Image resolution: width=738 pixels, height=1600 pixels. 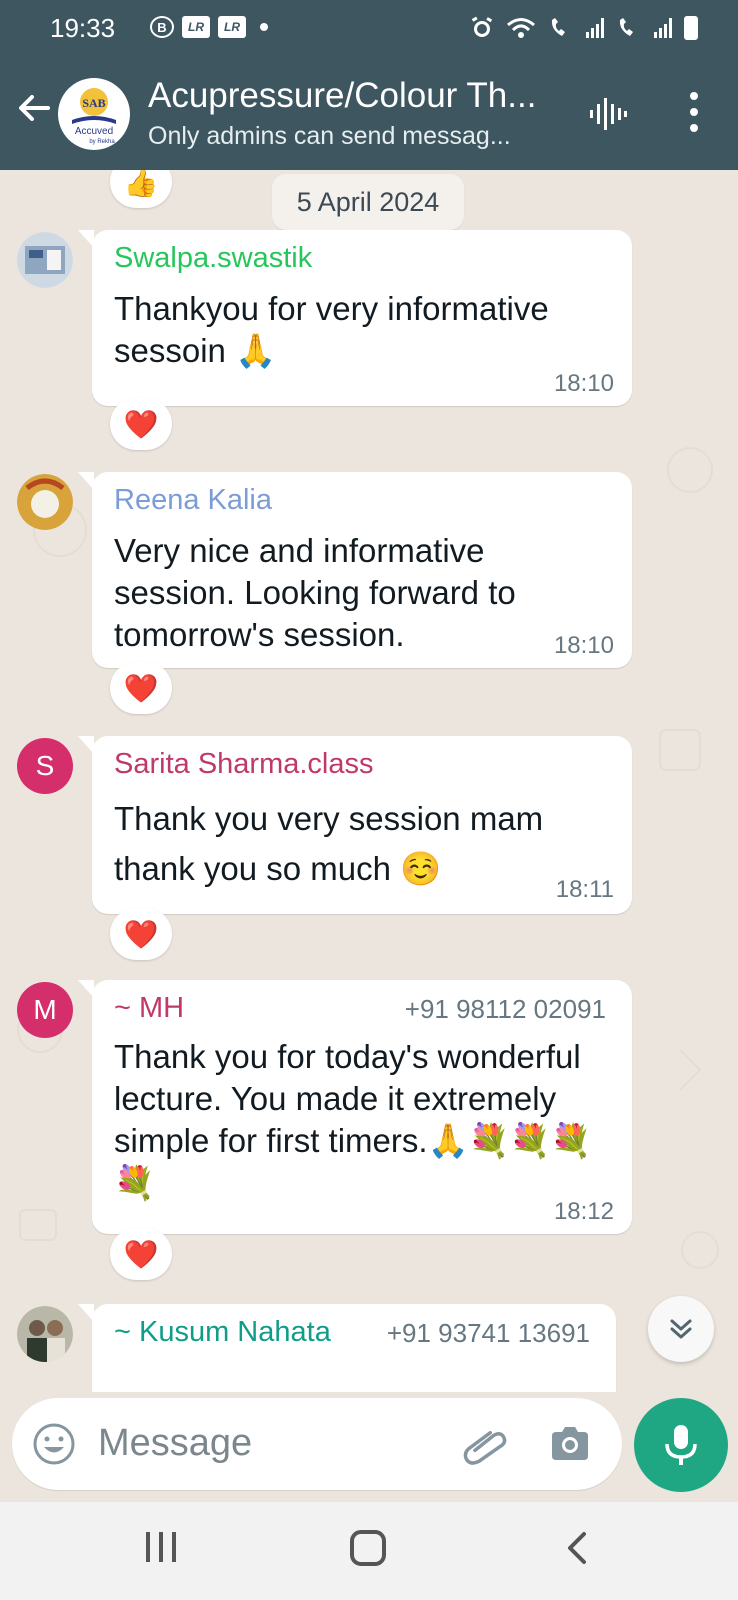 I want to click on thumbs-up-icon: 👍, so click(x=141, y=184).